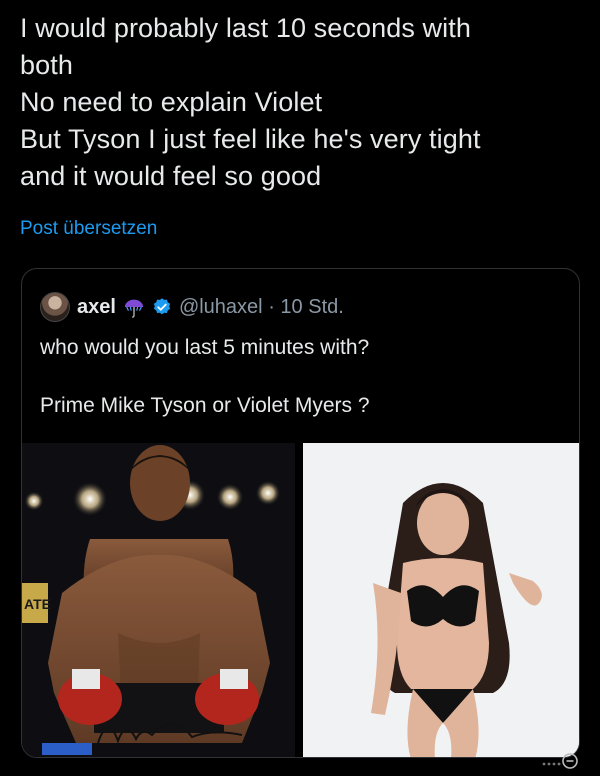 Image resolution: width=600 pixels, height=776 pixels. I want to click on tweet-line: both, so click(46, 65).